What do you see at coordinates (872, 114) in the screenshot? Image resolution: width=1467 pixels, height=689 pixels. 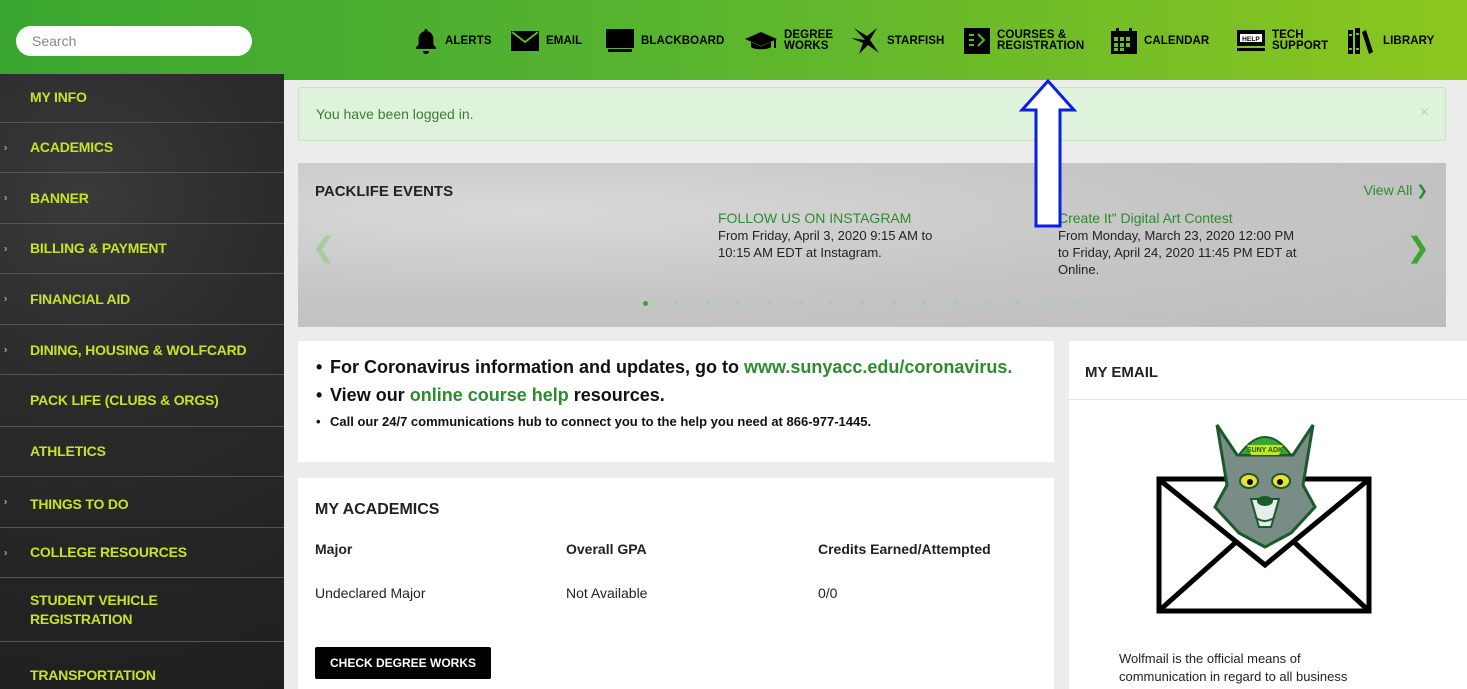 I see `login-success-alert: You have been logged in. ×` at bounding box center [872, 114].